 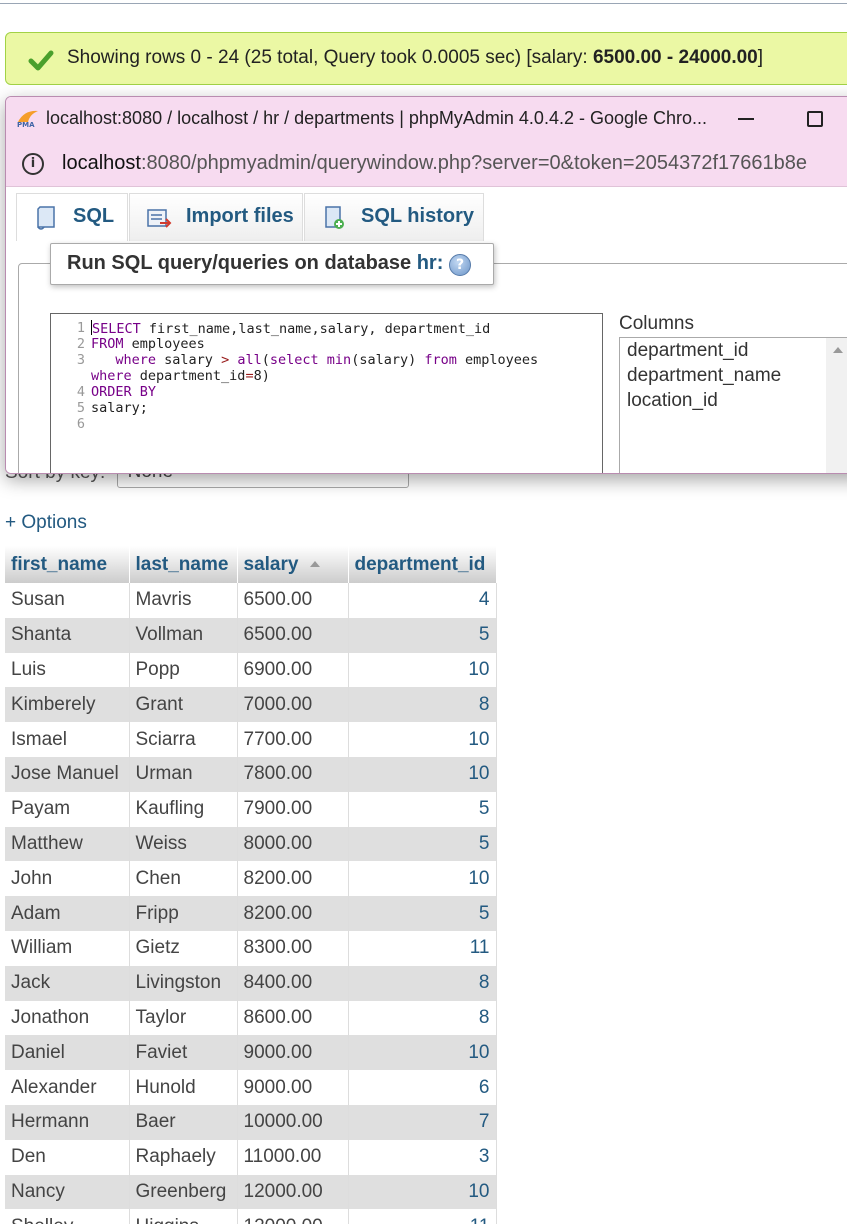 What do you see at coordinates (293, 774) in the screenshot?
I see `cell-salary: 7800.00` at bounding box center [293, 774].